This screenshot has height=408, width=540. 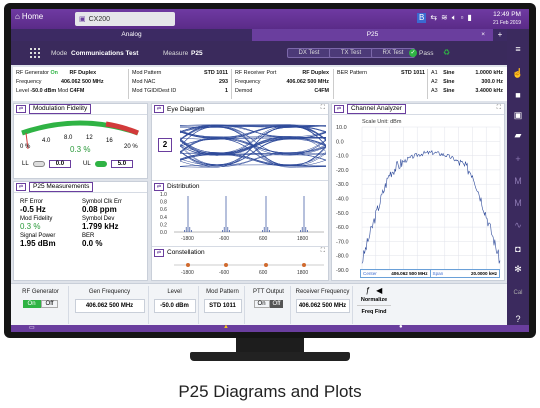 What do you see at coordinates (351, 53) in the screenshot?
I see `tx-test-button: TX Test` at bounding box center [351, 53].